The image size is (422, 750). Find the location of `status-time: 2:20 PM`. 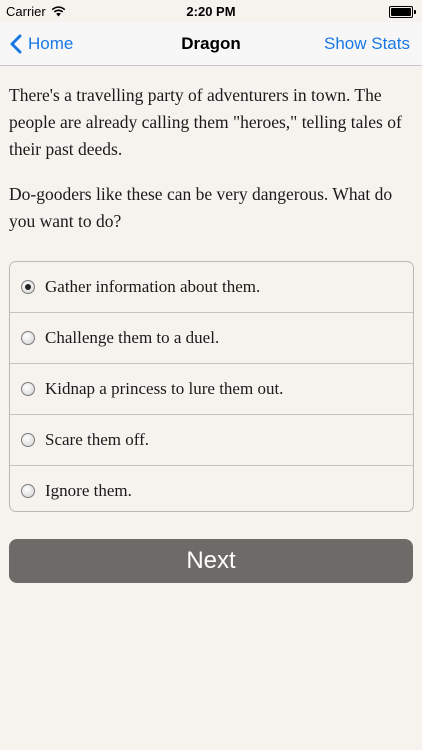

status-time: 2:20 PM is located at coordinates (211, 11).